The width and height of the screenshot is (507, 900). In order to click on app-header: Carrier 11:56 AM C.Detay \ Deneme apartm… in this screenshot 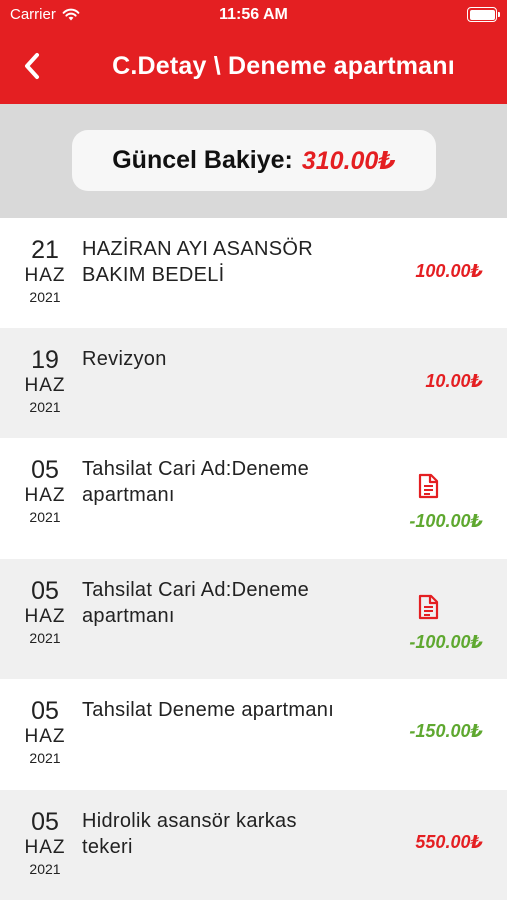, I will do `click(253, 52)`.